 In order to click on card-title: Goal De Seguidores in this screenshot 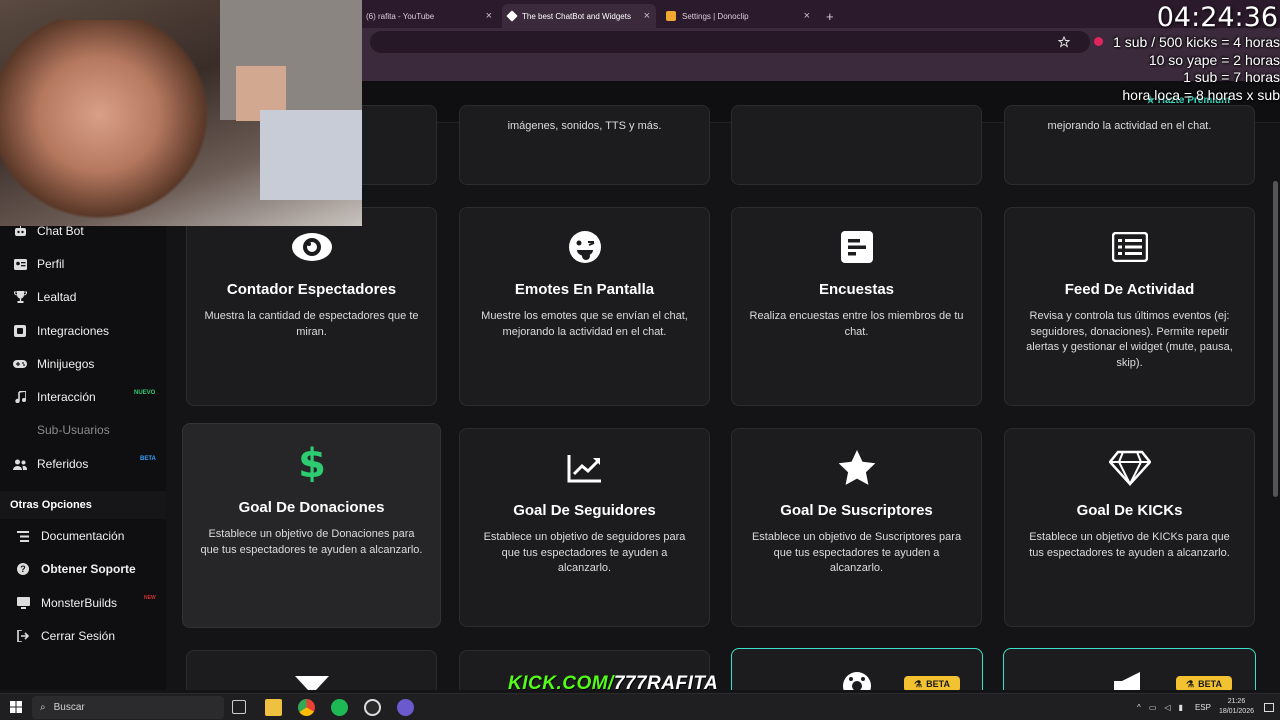, I will do `click(584, 510)`.